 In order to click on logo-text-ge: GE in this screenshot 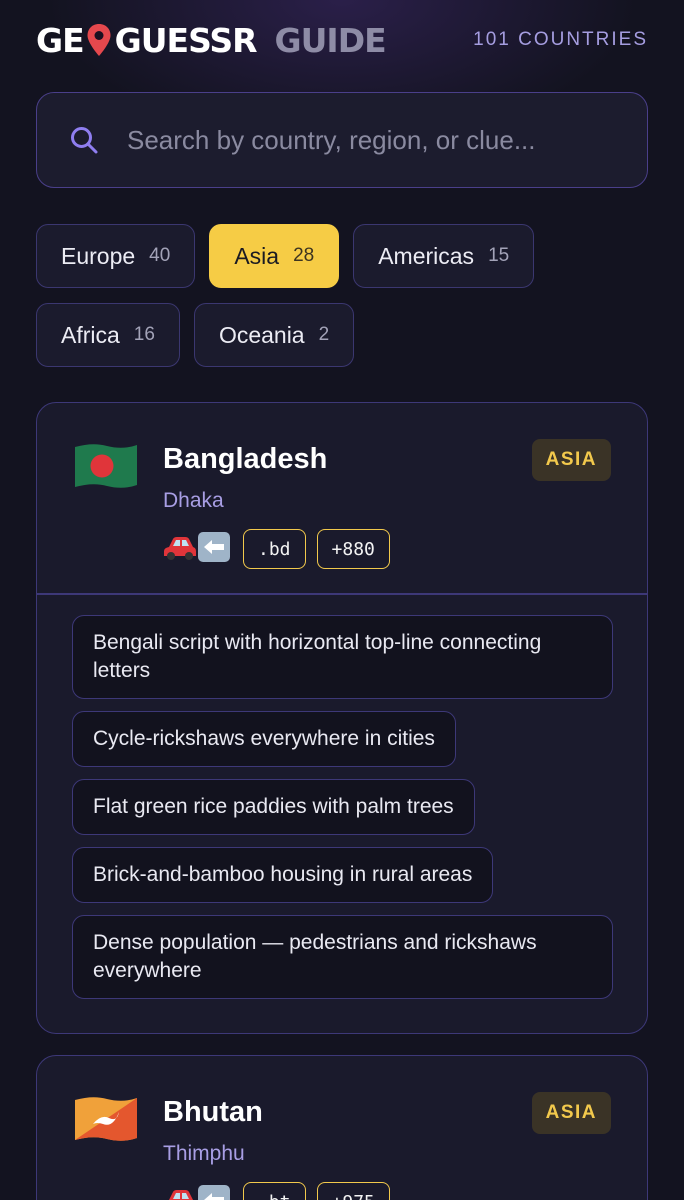, I will do `click(60, 40)`.